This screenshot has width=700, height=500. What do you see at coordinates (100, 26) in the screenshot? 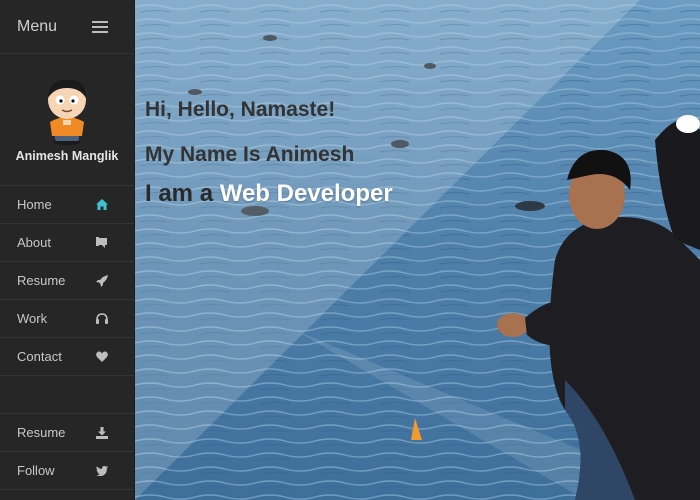
I see `hamburger-icon` at bounding box center [100, 26].